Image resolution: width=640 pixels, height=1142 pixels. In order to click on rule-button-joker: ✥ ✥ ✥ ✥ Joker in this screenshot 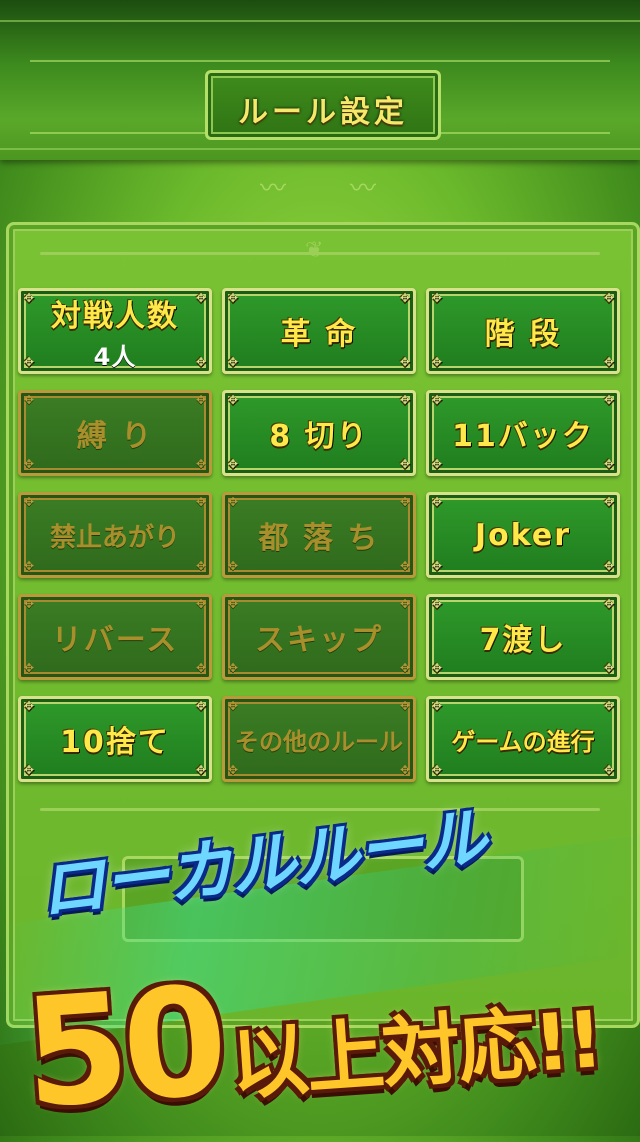, I will do `click(523, 535)`.